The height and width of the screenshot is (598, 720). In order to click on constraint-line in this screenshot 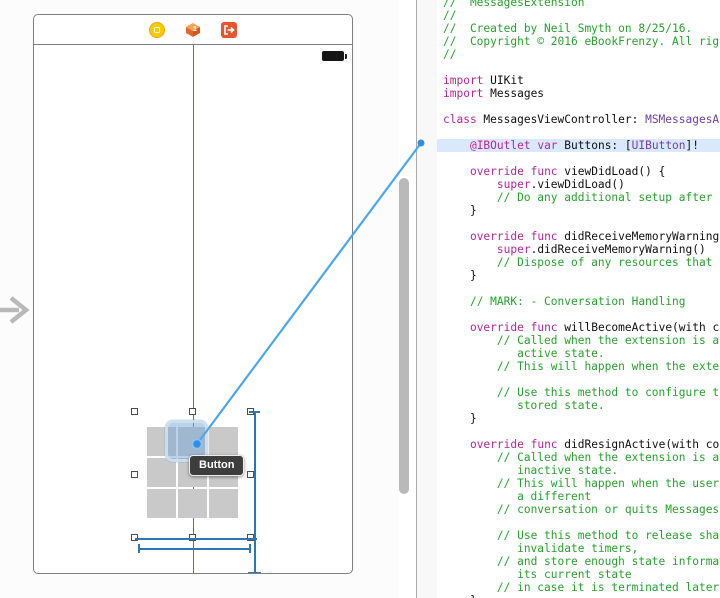, I will do `click(196, 539)`.